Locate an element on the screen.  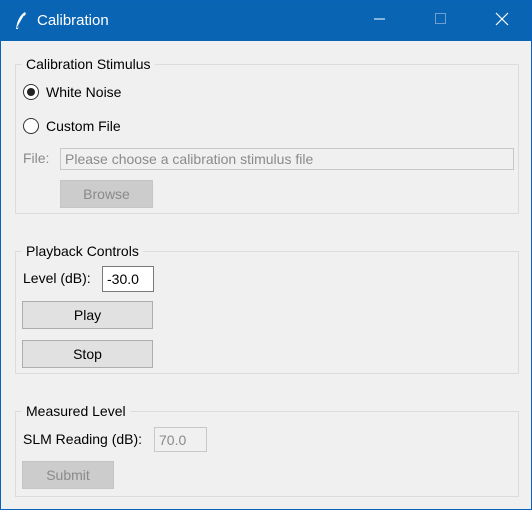
file-label: File: is located at coordinates (36, 158).